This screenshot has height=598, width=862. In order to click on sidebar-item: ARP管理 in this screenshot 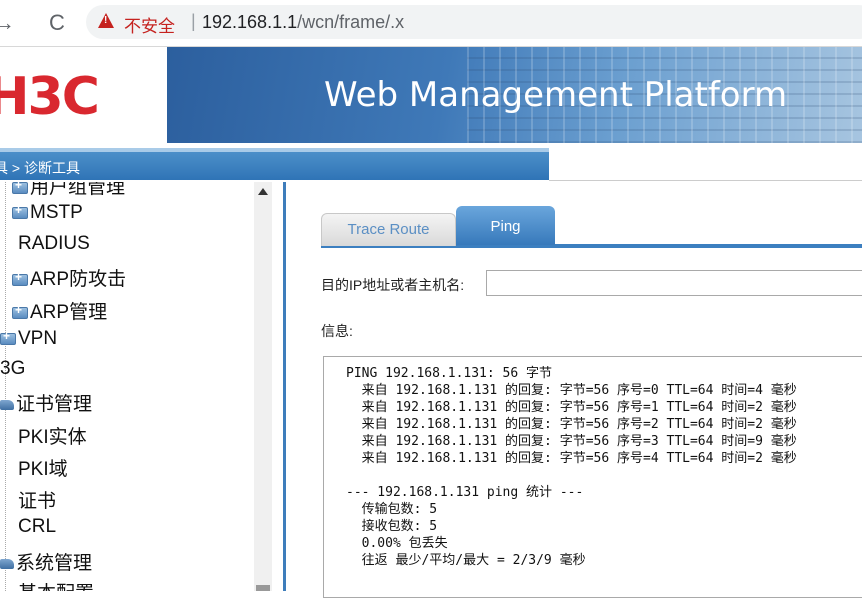, I will do `click(59, 310)`.